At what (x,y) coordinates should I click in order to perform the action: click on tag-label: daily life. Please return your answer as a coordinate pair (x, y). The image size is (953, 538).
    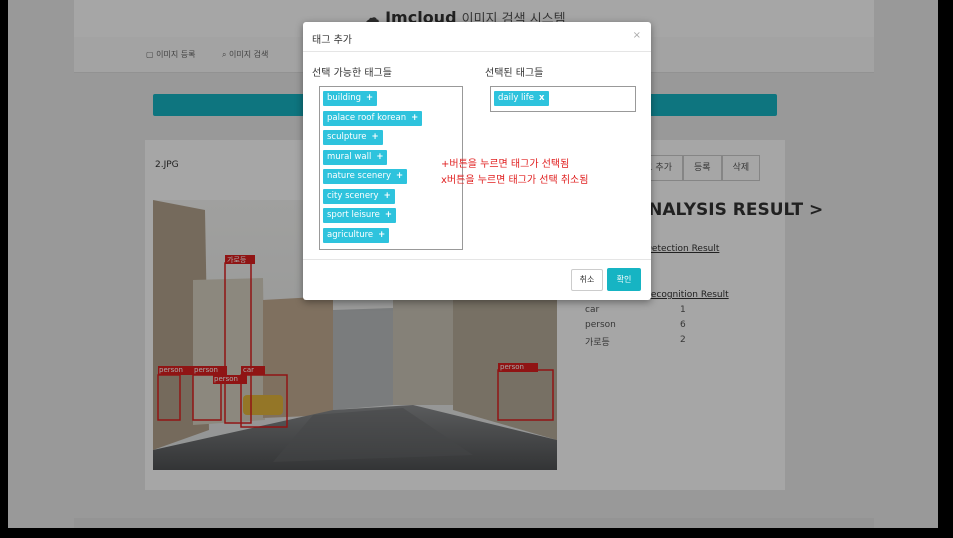
    Looking at the image, I should click on (516, 98).